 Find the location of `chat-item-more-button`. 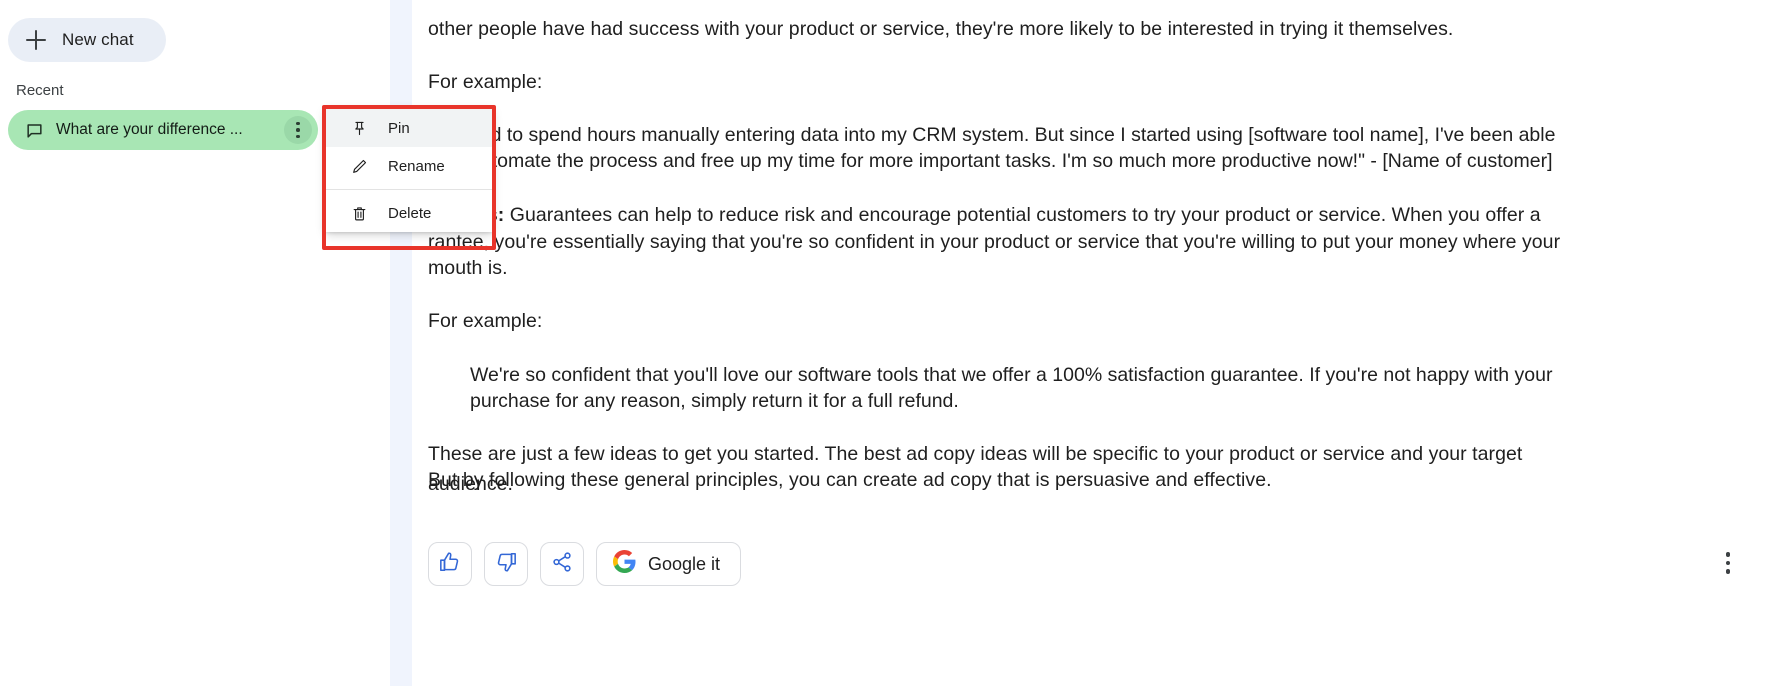

chat-item-more-button is located at coordinates (298, 130).